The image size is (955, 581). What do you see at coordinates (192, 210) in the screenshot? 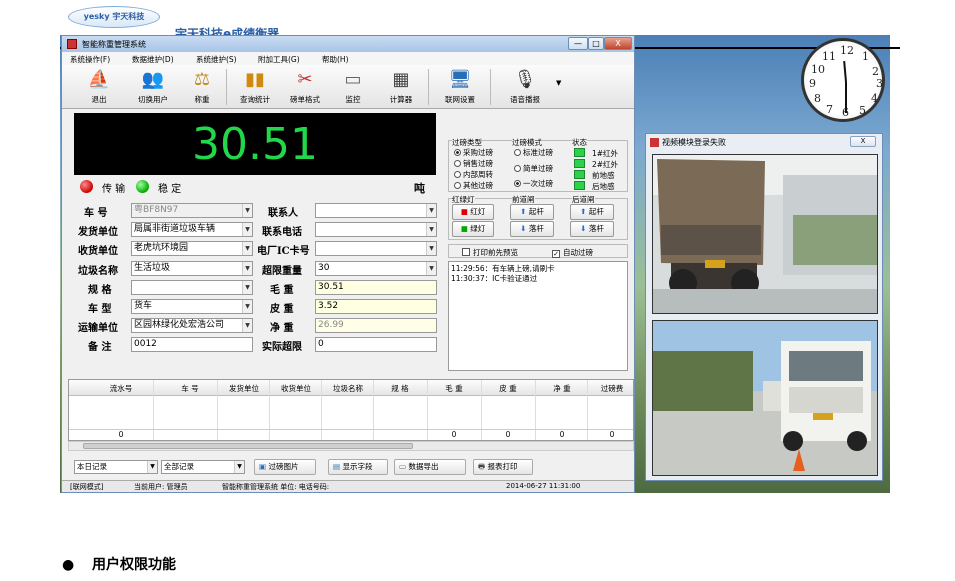
I see `plate-field: 粤BF8N97 ▼` at bounding box center [192, 210].